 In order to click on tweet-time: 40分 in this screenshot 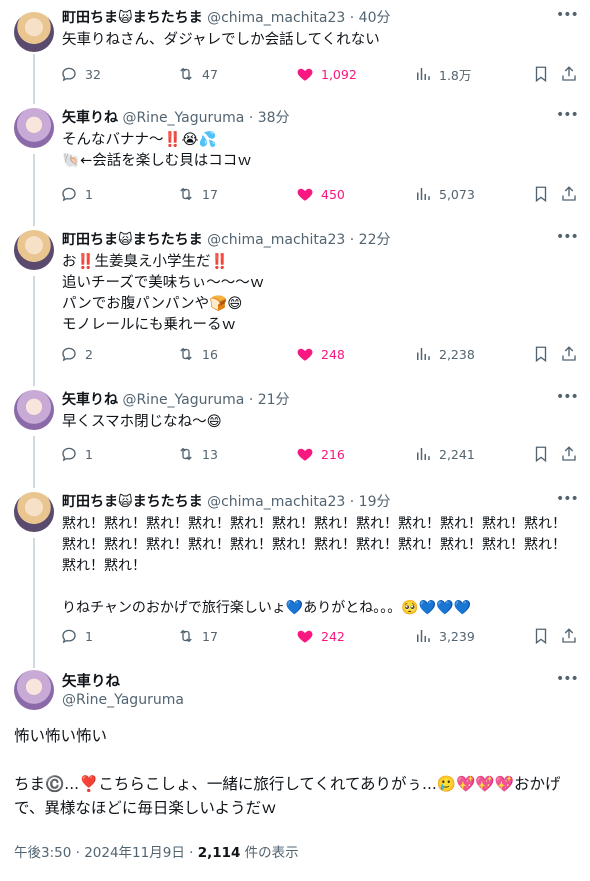, I will do `click(375, 18)`.